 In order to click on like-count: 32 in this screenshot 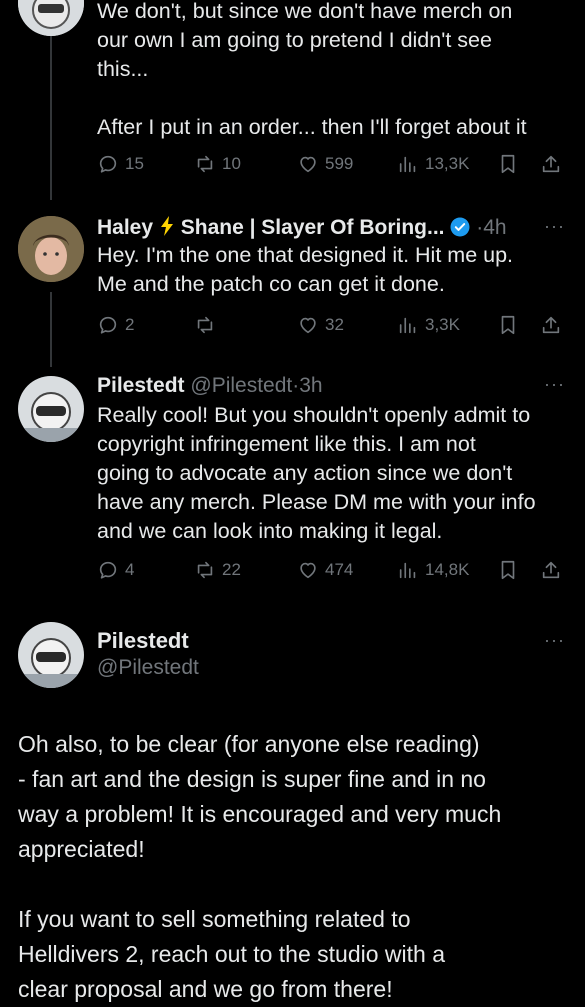, I will do `click(334, 324)`.